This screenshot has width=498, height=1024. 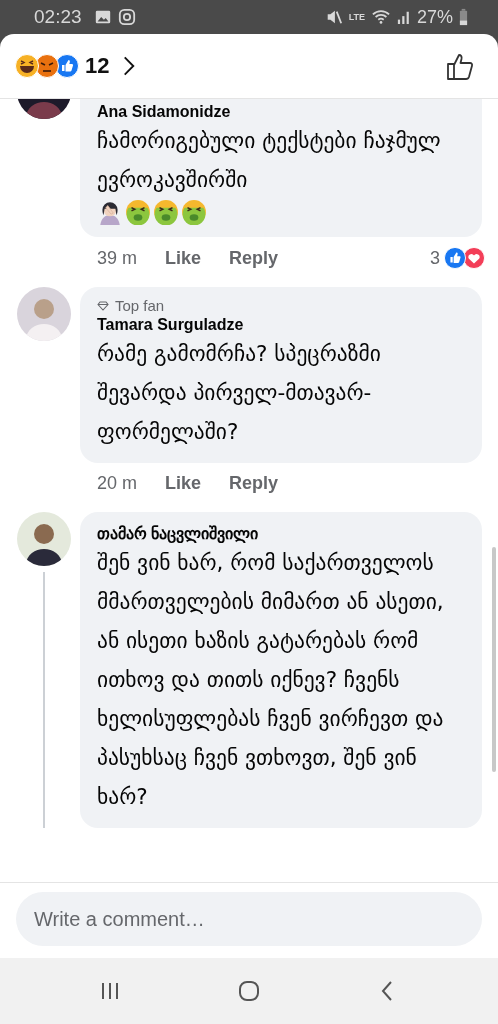 I want to click on image-icon, so click(x=102, y=17).